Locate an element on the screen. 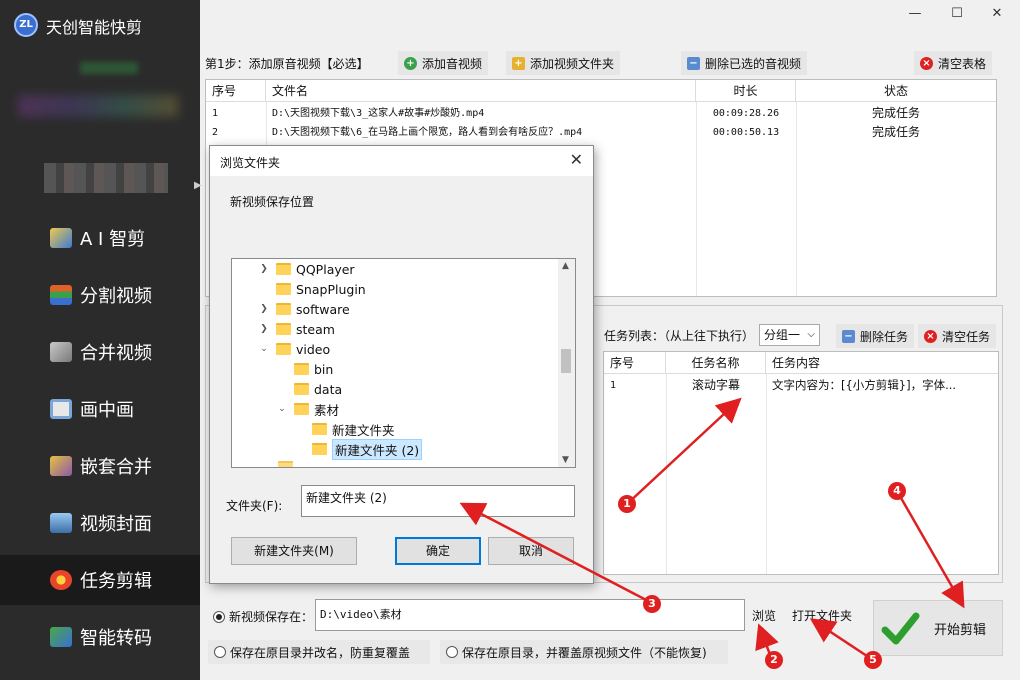  radio-checked-icon is located at coordinates (219, 616).